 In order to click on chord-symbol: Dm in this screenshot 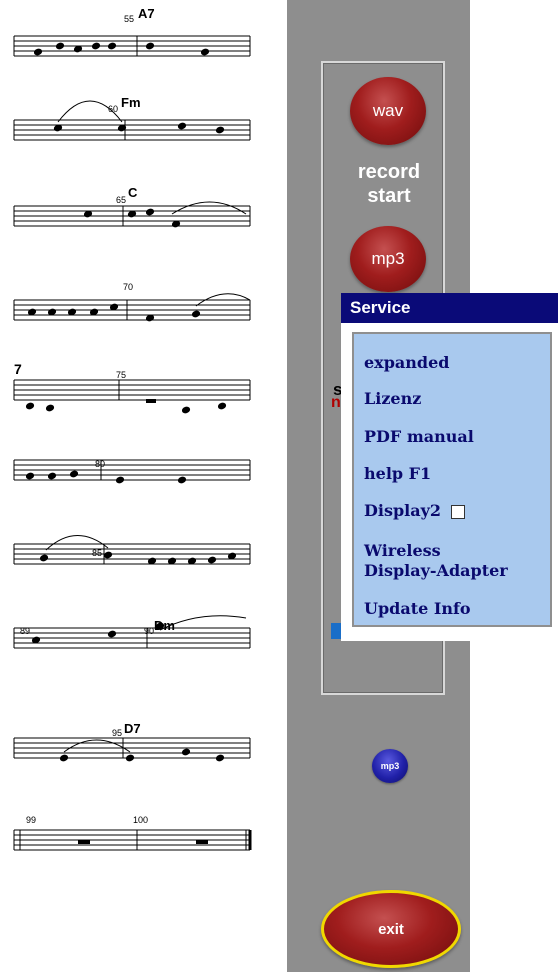, I will do `click(164, 625)`.